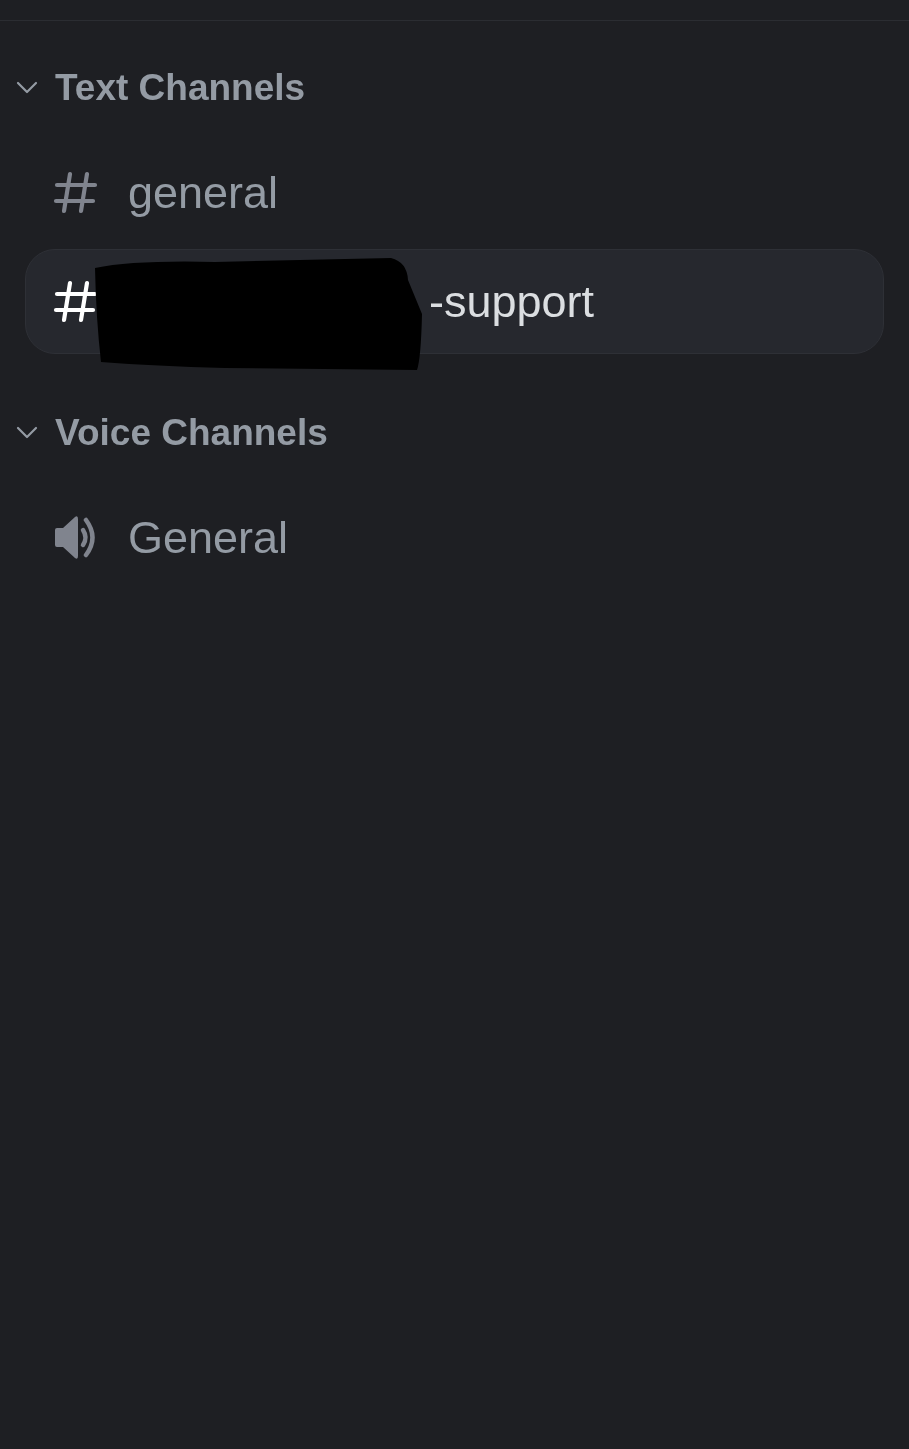  I want to click on speaker-icon, so click(75, 537).